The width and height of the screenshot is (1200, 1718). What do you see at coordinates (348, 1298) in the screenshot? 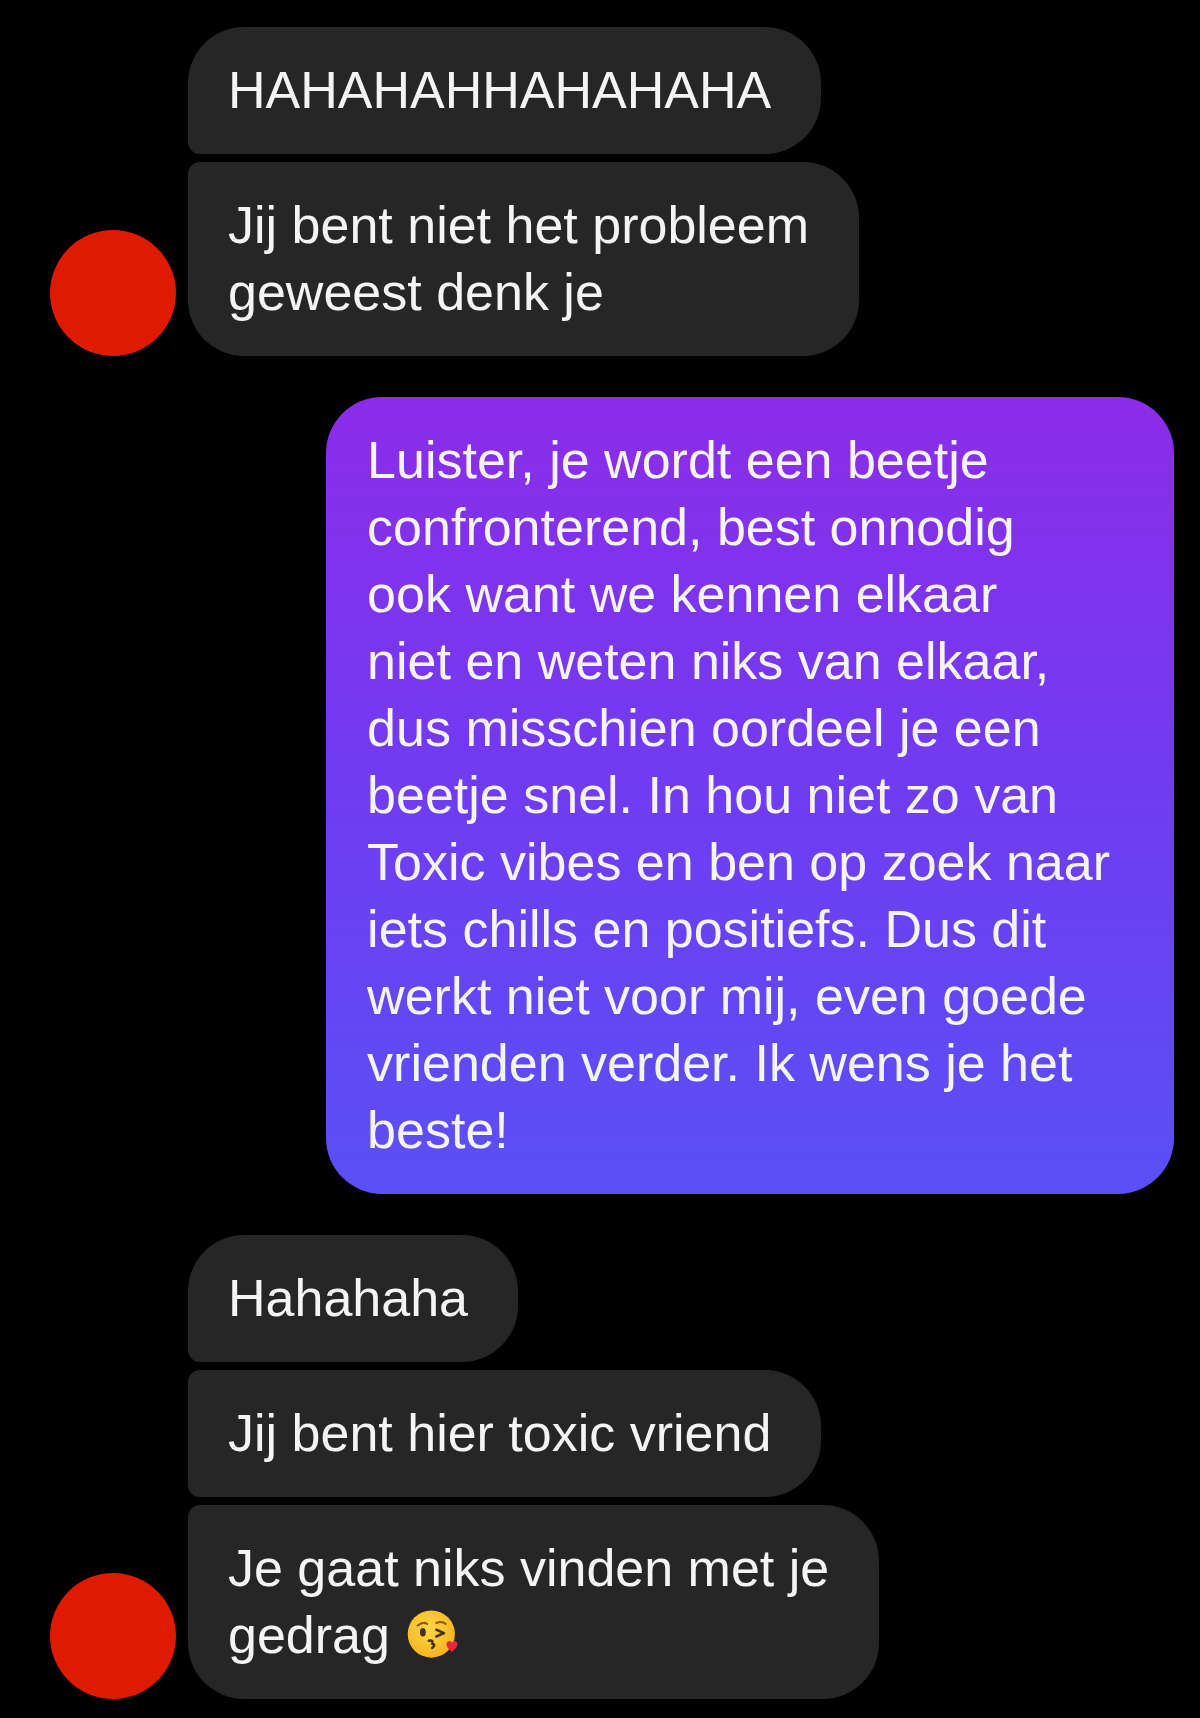
I see `message-text: Hahahaha` at bounding box center [348, 1298].